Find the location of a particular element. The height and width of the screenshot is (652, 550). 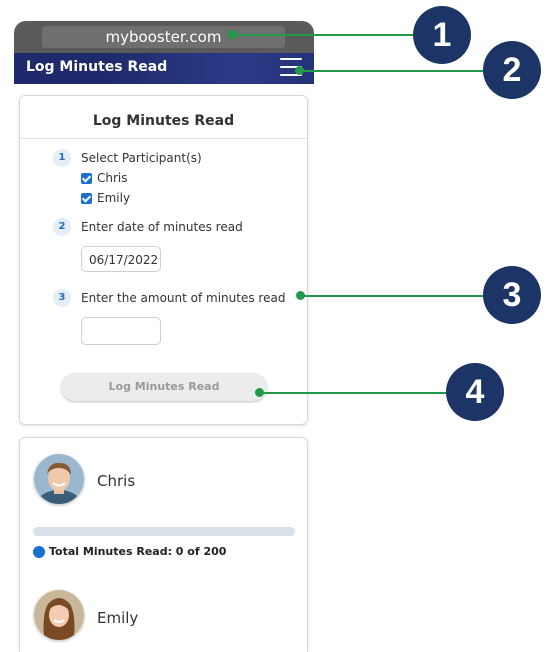

participant-label: Emily is located at coordinates (114, 198).